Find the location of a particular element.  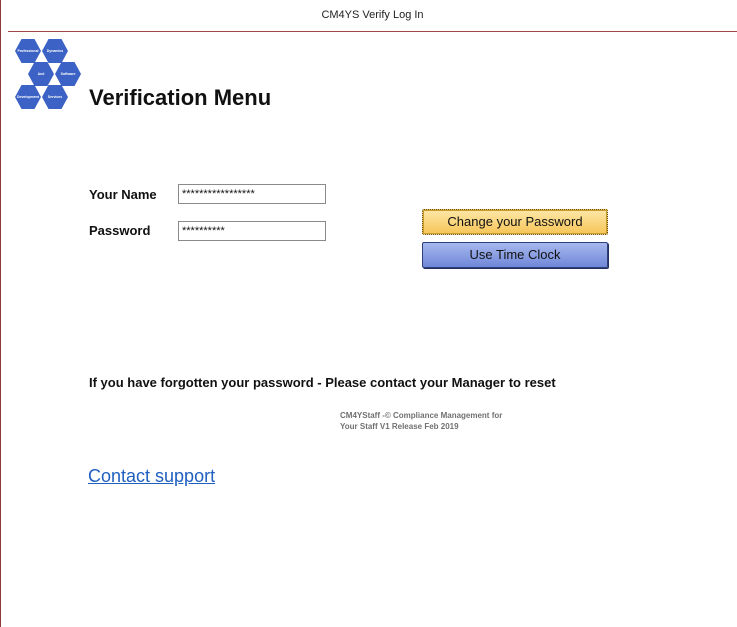

copyright-line-2: Your Staff V1 Release Feb 2019 is located at coordinates (399, 426).